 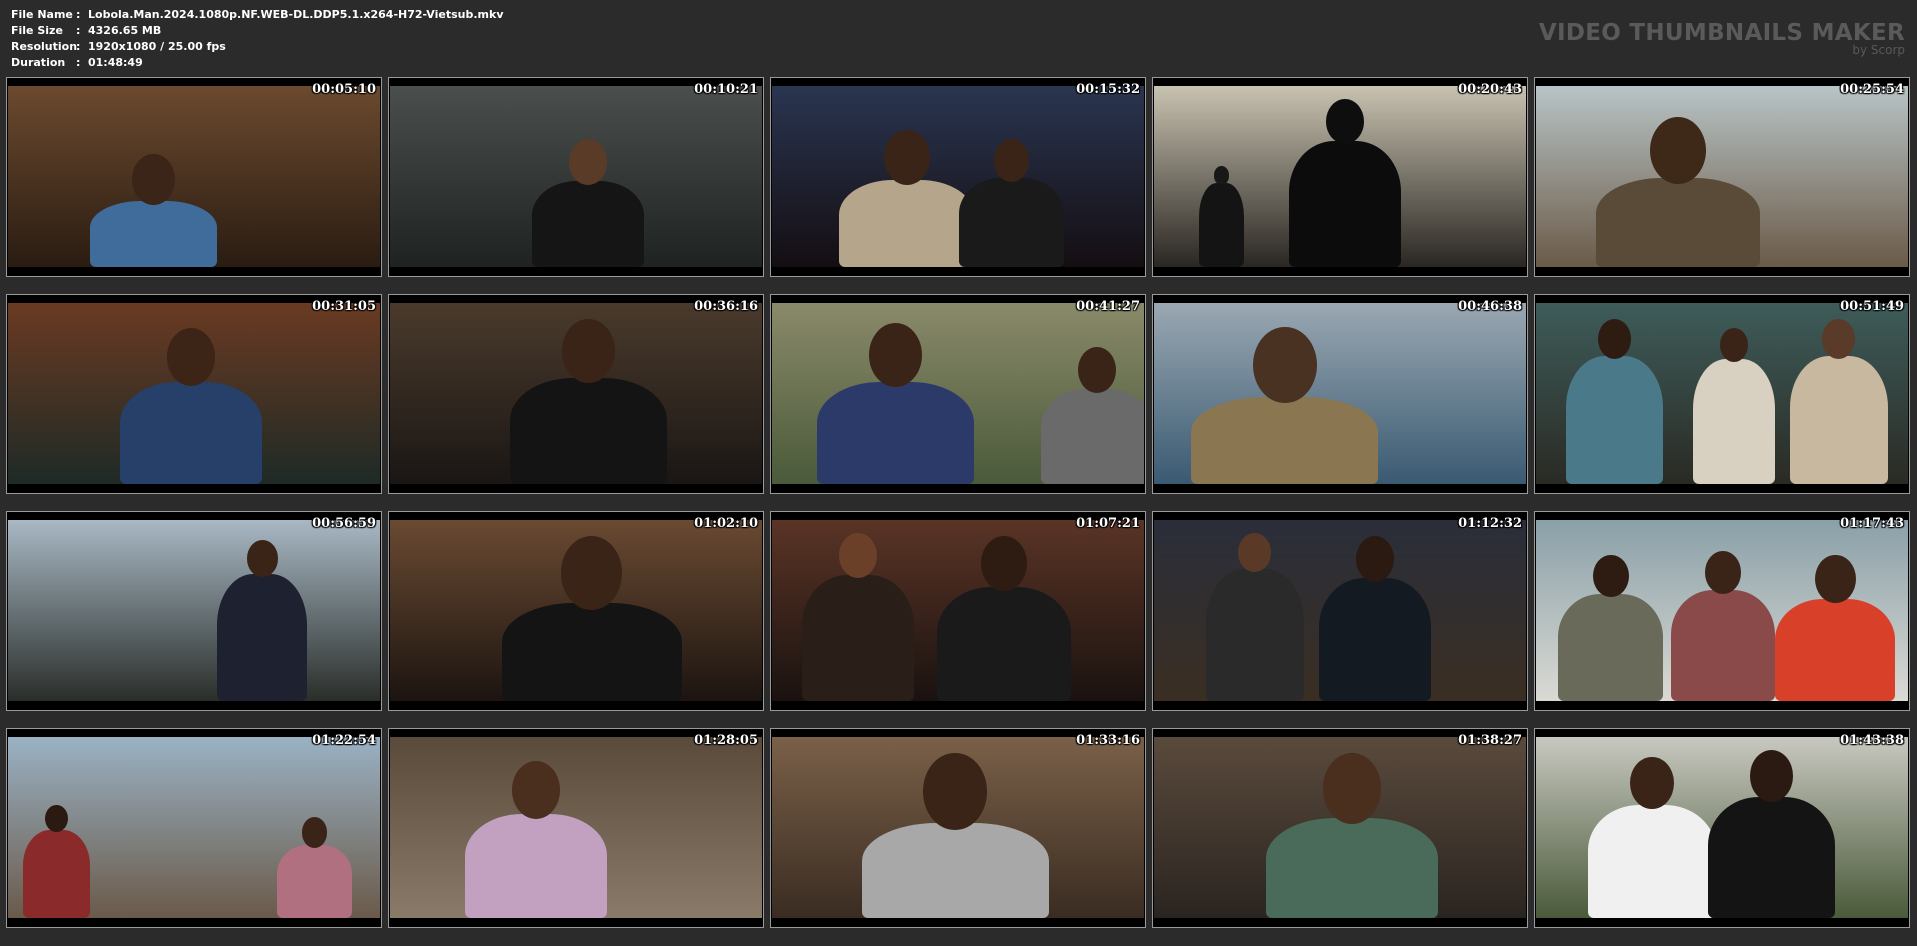 What do you see at coordinates (1490, 306) in the screenshot?
I see `timestamp-label: 00:46:38` at bounding box center [1490, 306].